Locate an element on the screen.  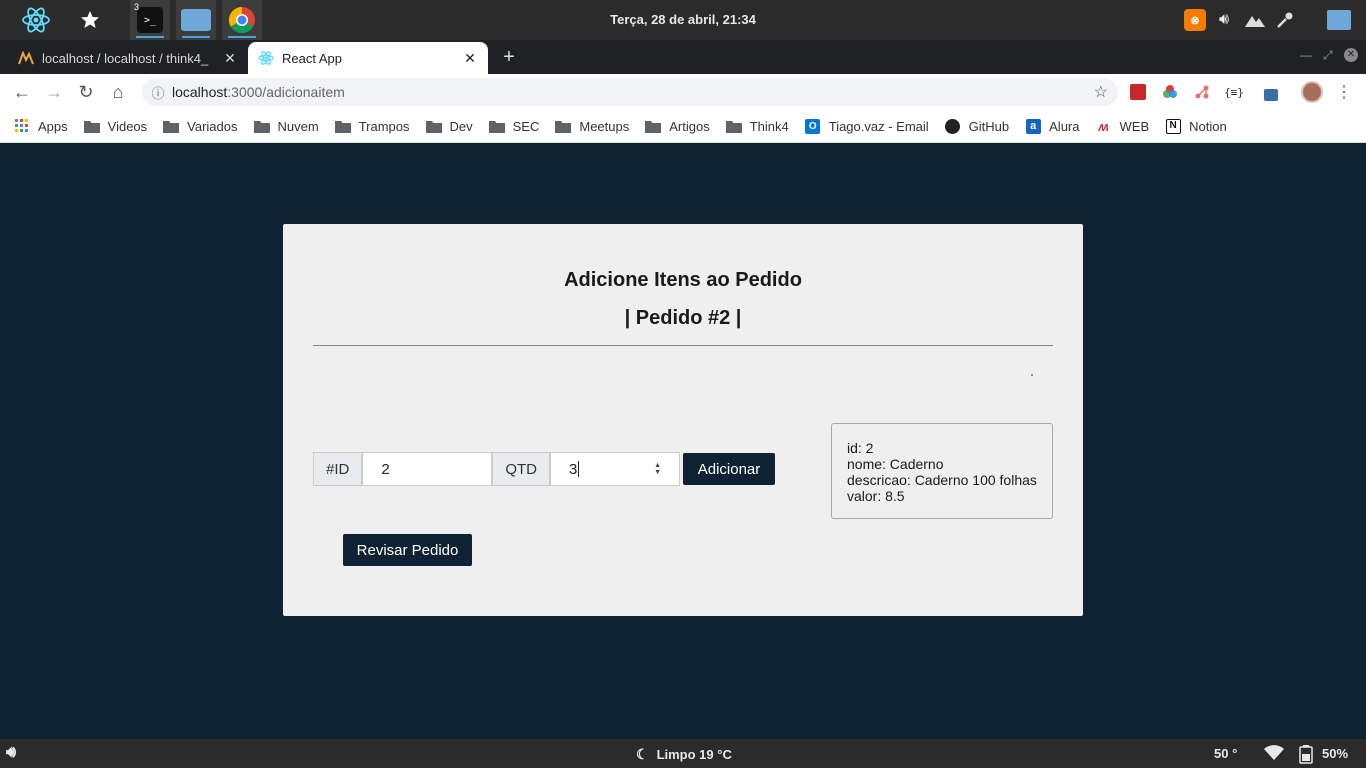
bookmark-web: ʍ WEB is located at coordinates (1123, 126).